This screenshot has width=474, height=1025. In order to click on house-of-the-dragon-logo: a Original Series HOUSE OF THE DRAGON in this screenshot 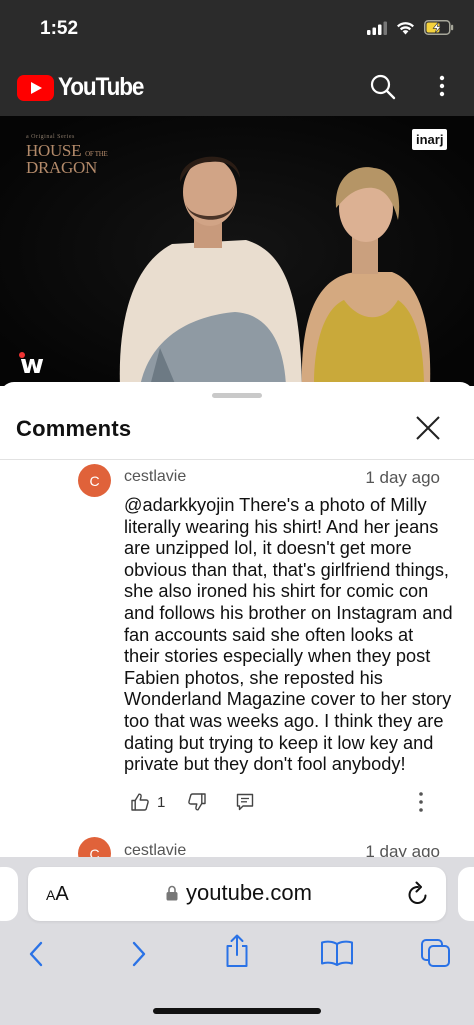, I will do `click(67, 155)`.